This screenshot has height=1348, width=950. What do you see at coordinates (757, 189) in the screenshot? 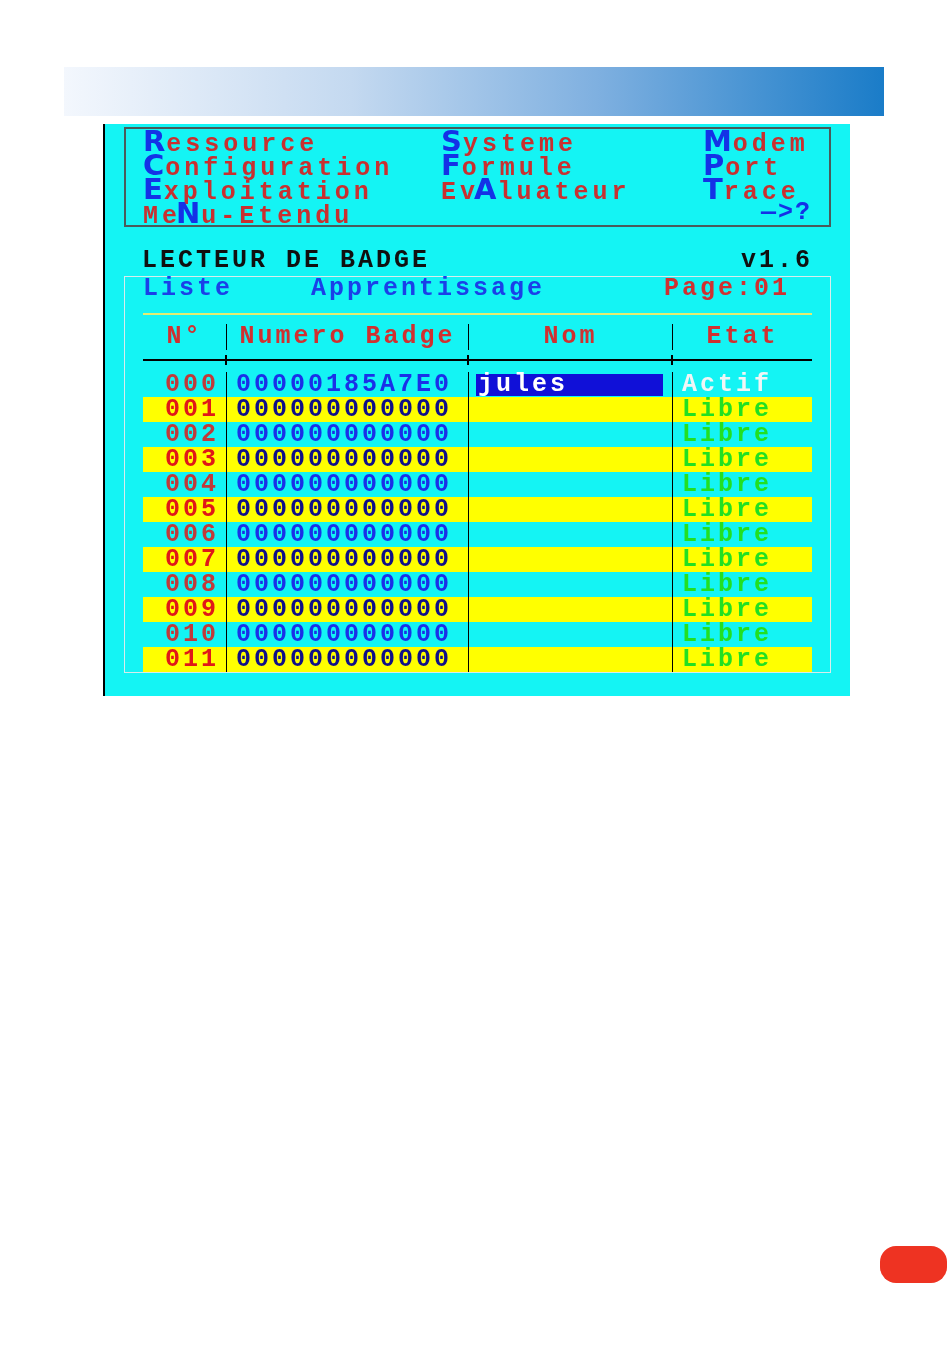
I see `menu-item: Trace` at bounding box center [757, 189].